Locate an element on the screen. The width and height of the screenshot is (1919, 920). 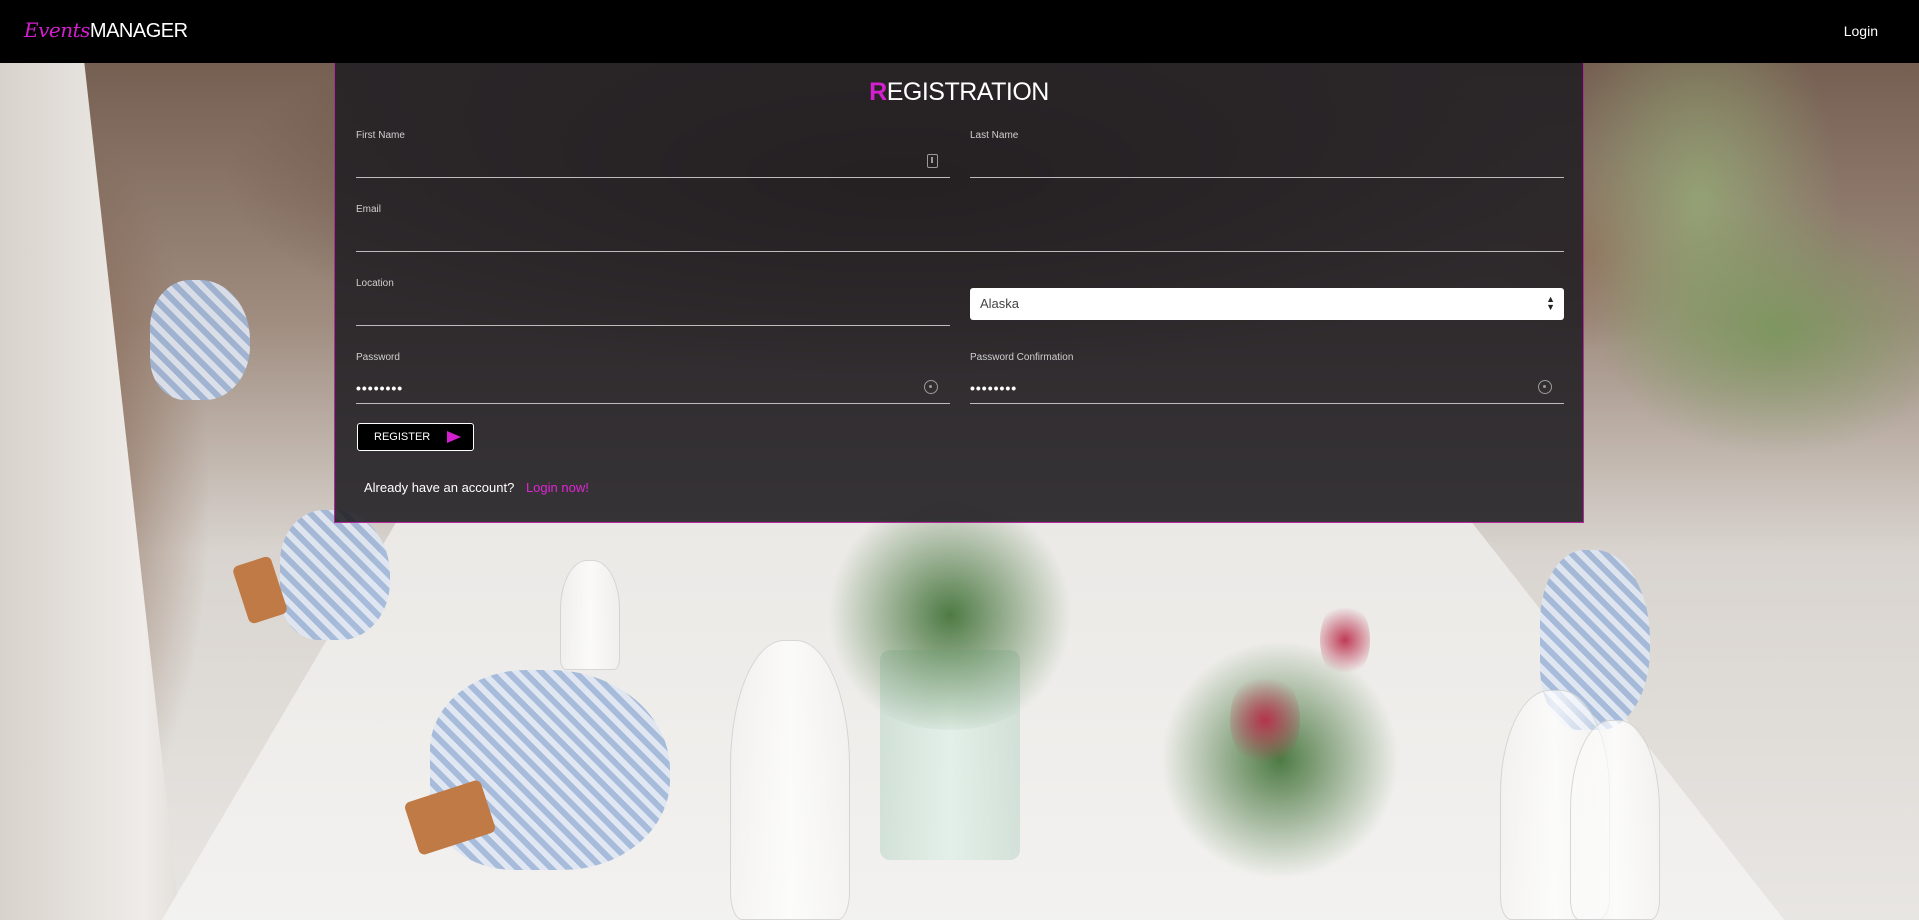
last-name-label: Last Name is located at coordinates (994, 135).